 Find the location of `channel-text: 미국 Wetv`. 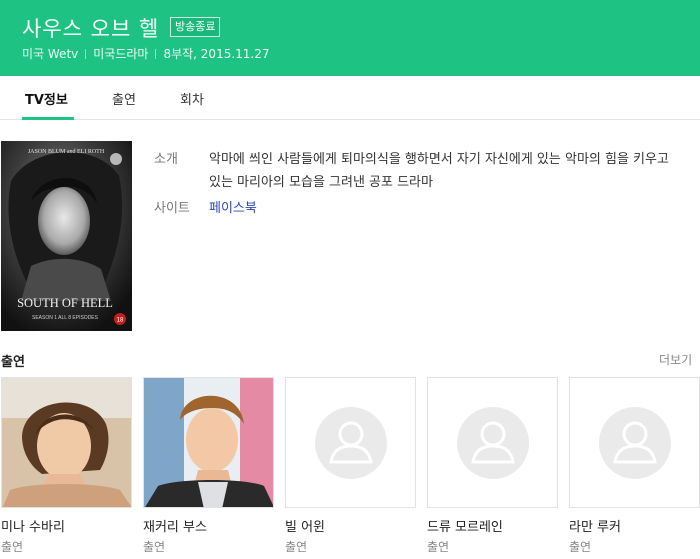

channel-text: 미국 Wetv is located at coordinates (50, 54).